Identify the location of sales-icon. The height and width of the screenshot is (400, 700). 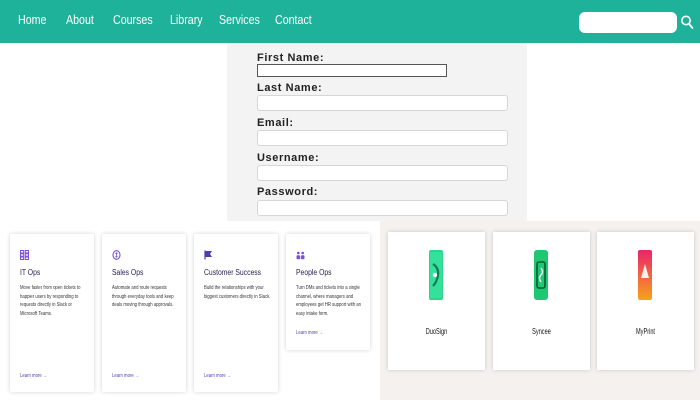
(116, 255).